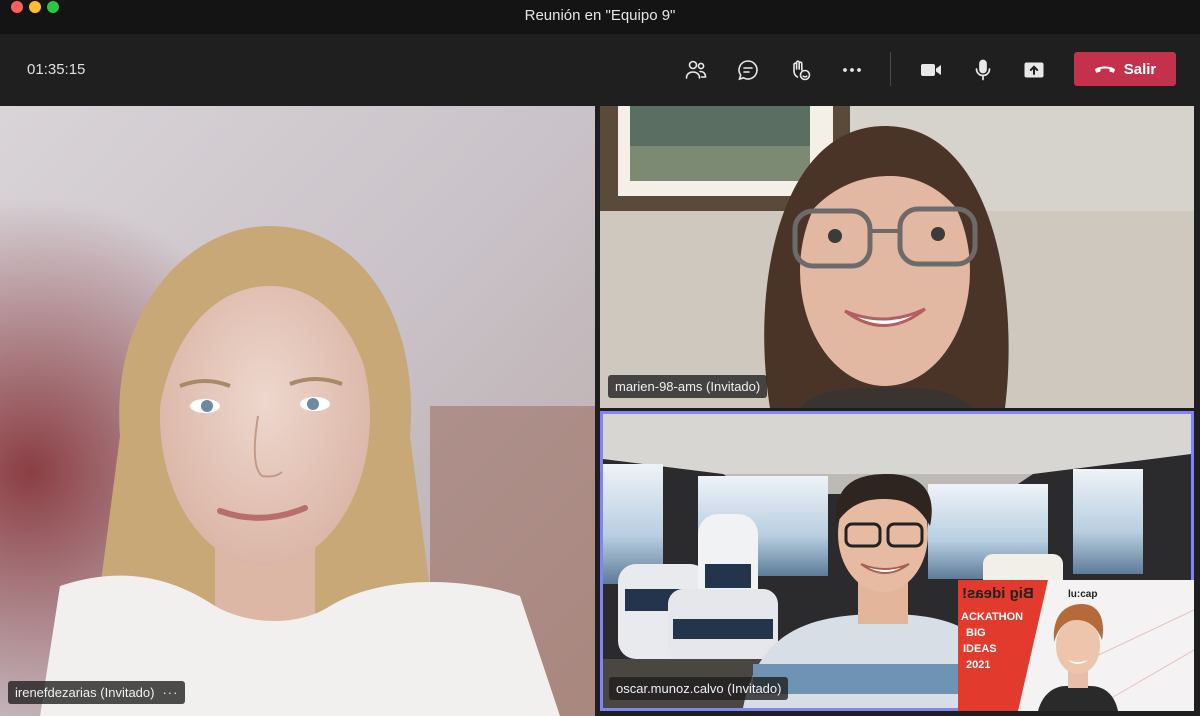 This screenshot has height=716, width=1200. Describe the element at coordinates (1140, 69) in the screenshot. I see `leave-label: Salir` at that location.